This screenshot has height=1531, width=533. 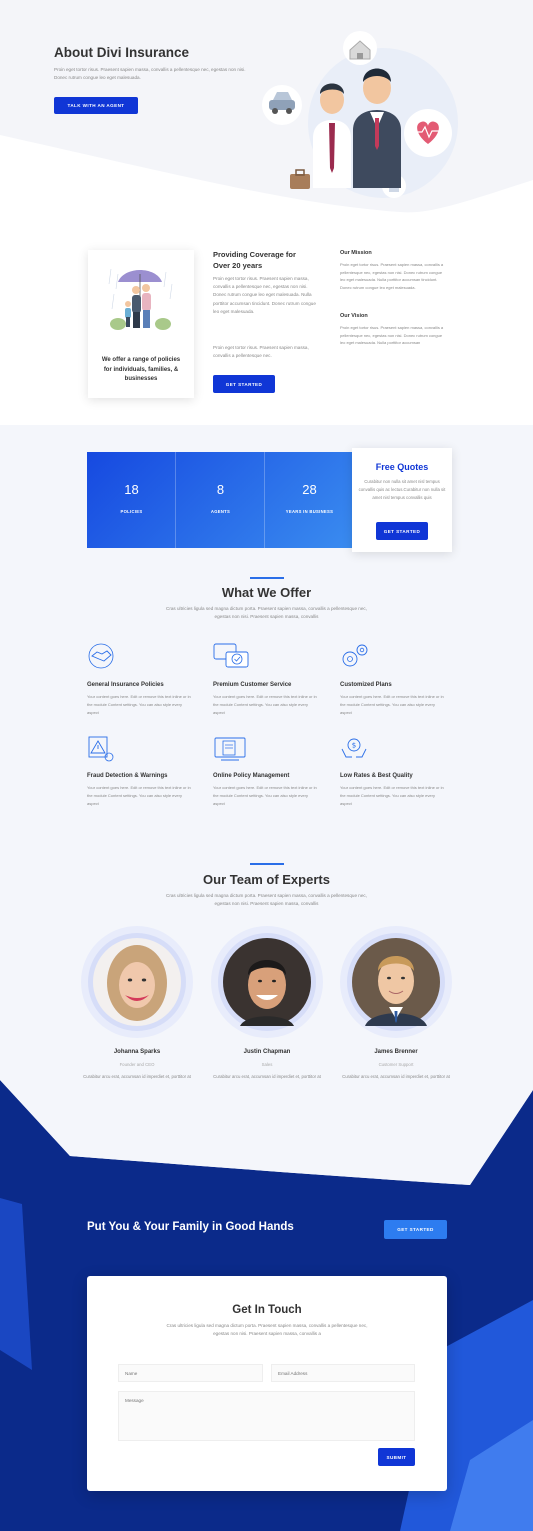 What do you see at coordinates (101, 656) in the screenshot?
I see `handshake-icon` at bounding box center [101, 656].